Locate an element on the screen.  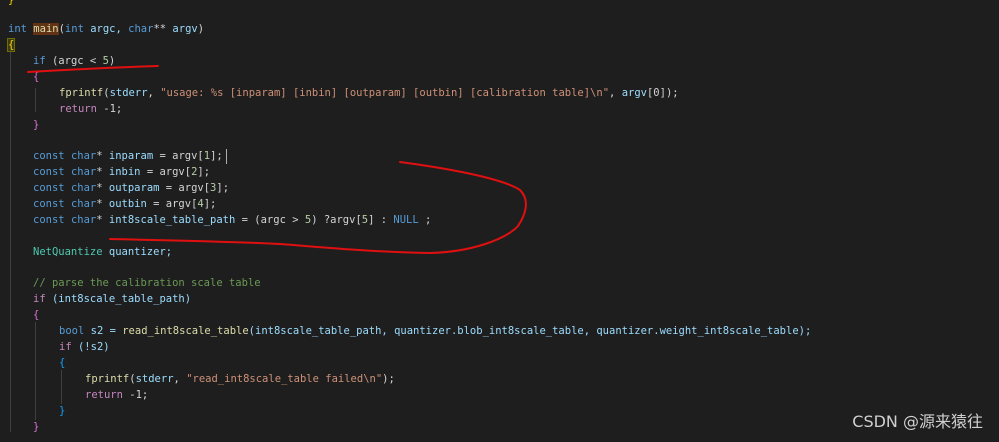
code-line-outparam: const char* outparam = argv[3]; is located at coordinates (131, 188).